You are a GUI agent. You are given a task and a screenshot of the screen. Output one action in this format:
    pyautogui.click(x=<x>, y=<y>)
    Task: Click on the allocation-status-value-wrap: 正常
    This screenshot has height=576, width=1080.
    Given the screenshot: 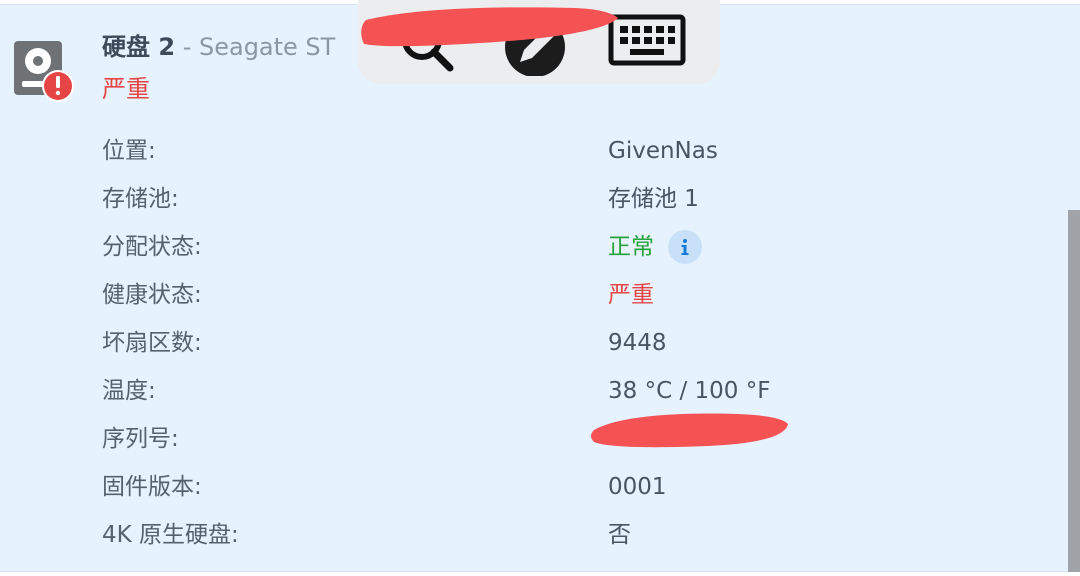 What is the action you would take?
    pyautogui.click(x=655, y=247)
    